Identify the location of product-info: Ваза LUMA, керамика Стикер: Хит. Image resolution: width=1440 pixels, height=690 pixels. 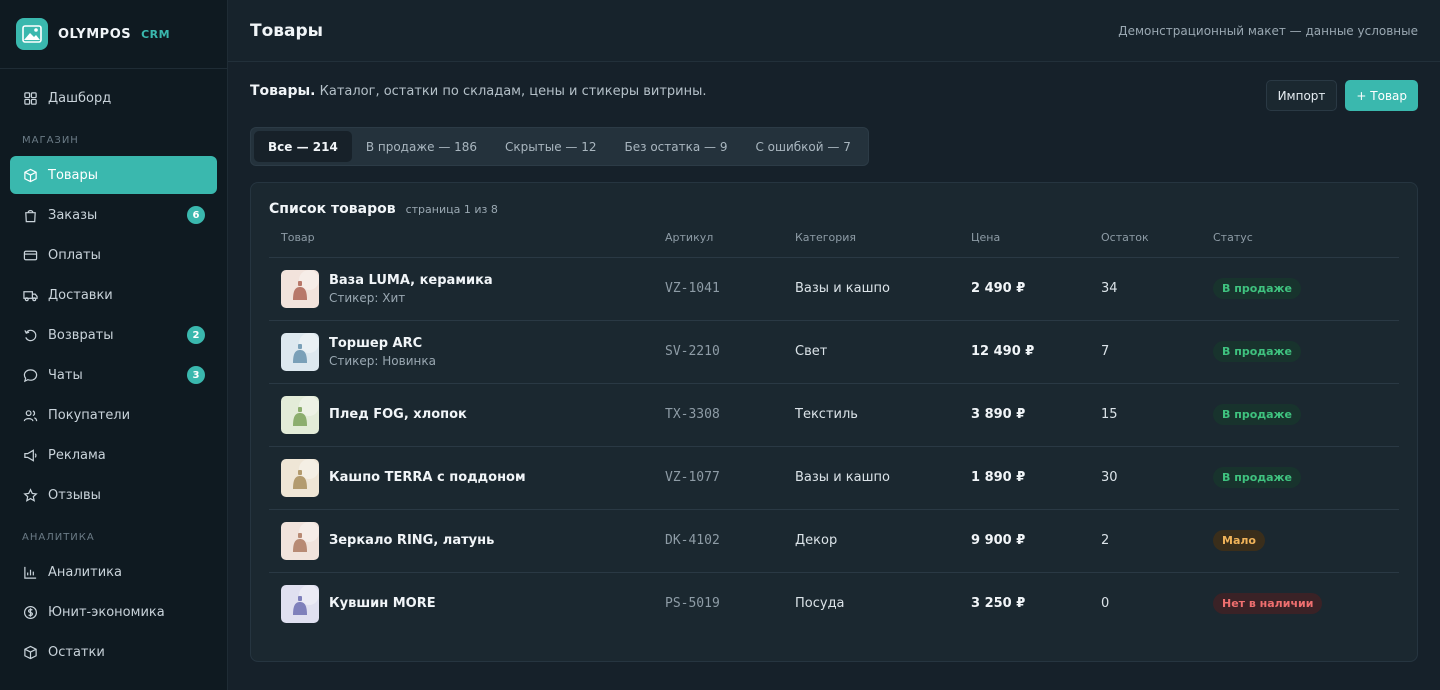
(467, 288).